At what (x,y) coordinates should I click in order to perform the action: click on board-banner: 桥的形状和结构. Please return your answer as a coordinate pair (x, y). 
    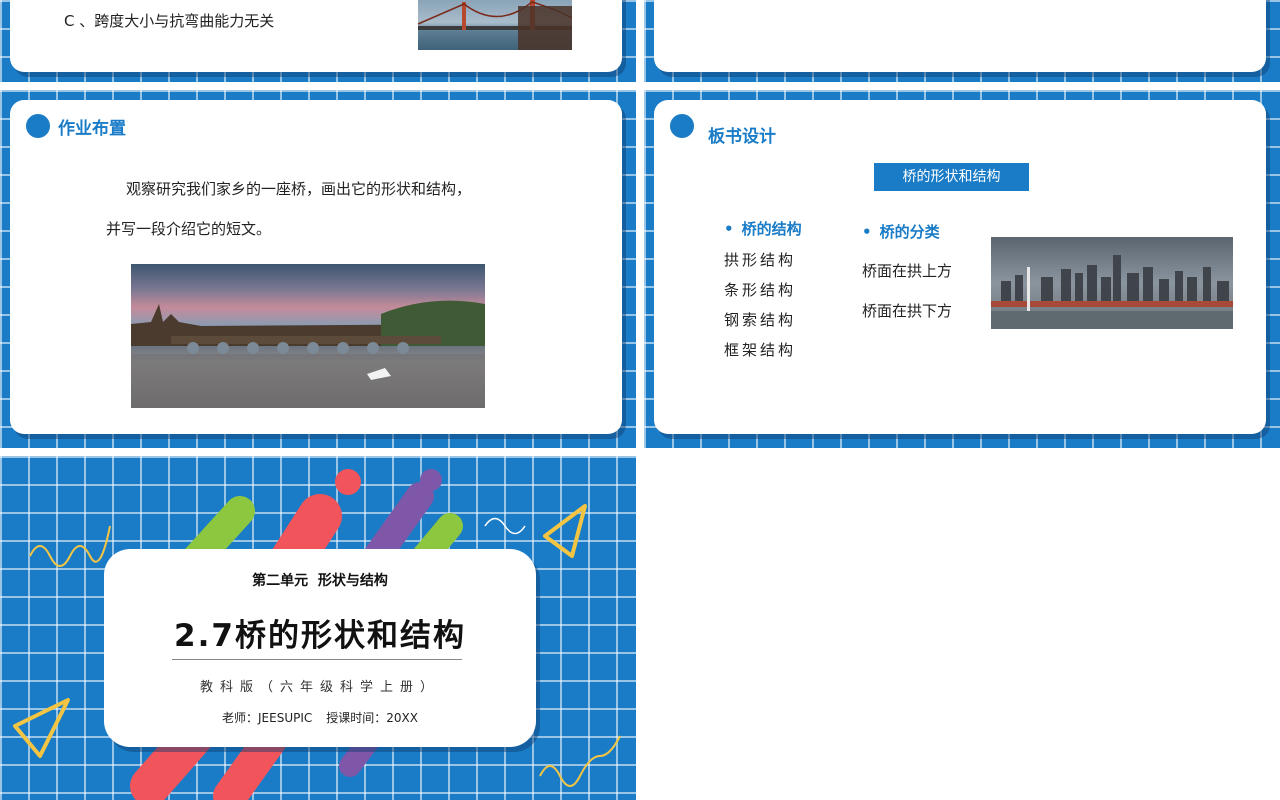
    Looking at the image, I should click on (951, 177).